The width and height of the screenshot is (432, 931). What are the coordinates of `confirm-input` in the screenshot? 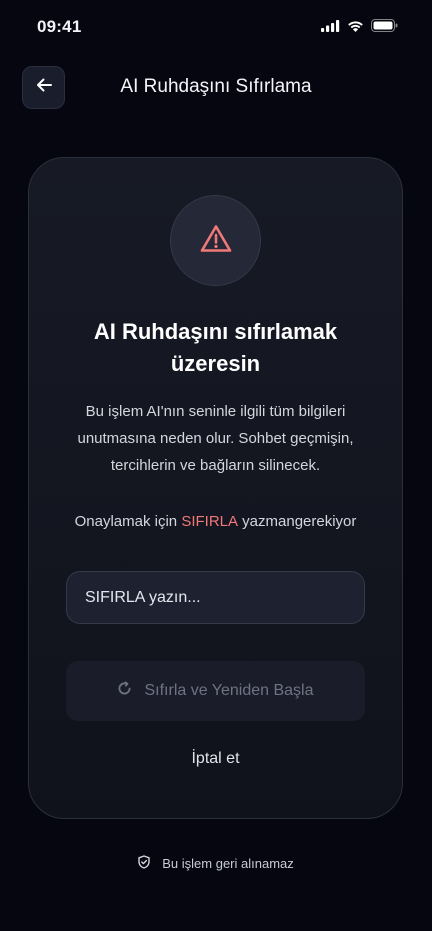 It's located at (215, 597).